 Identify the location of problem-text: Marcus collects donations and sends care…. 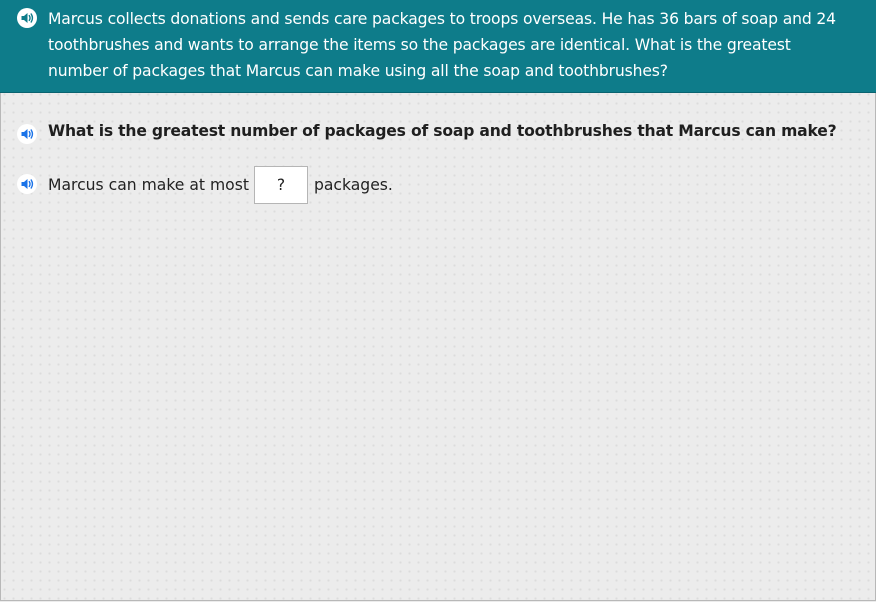
(442, 45).